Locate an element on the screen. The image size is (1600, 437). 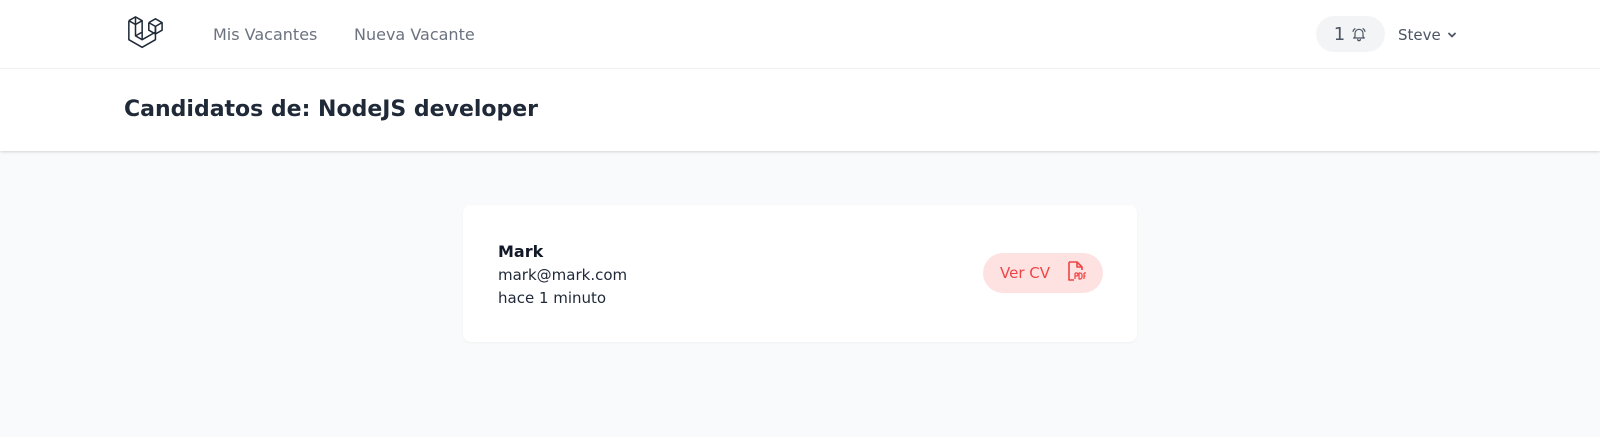
user-menu: Steve is located at coordinates (1427, 35).